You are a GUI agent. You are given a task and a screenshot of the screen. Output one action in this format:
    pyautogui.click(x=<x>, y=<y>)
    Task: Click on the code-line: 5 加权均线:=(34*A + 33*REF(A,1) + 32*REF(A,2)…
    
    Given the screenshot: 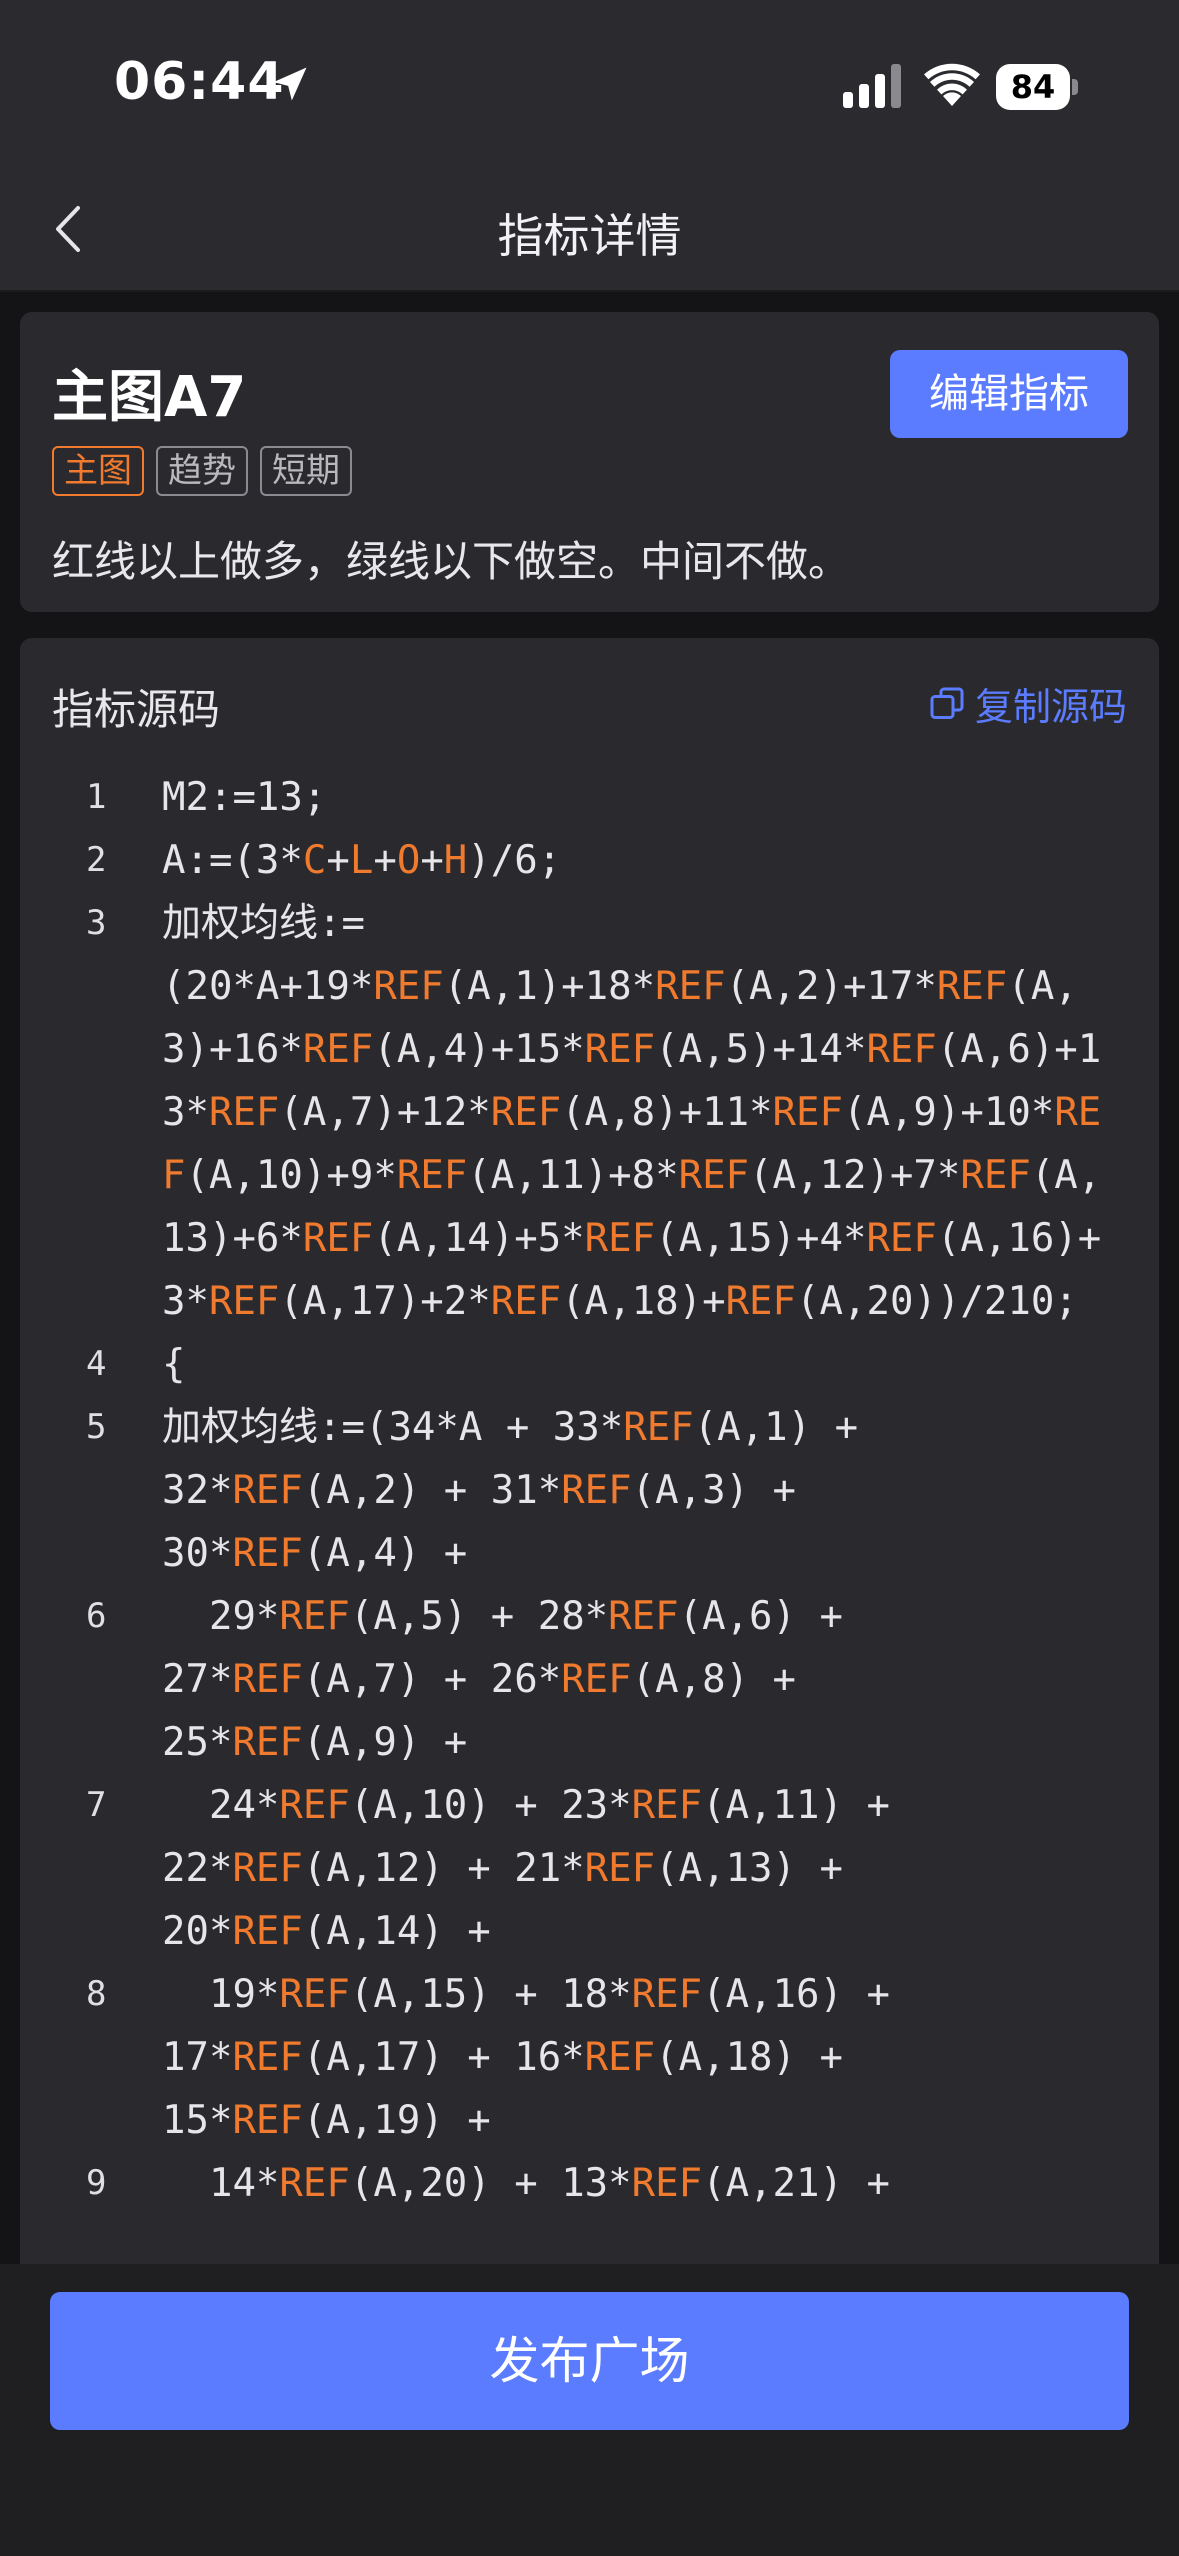 What is the action you would take?
    pyautogui.click(x=589, y=1490)
    